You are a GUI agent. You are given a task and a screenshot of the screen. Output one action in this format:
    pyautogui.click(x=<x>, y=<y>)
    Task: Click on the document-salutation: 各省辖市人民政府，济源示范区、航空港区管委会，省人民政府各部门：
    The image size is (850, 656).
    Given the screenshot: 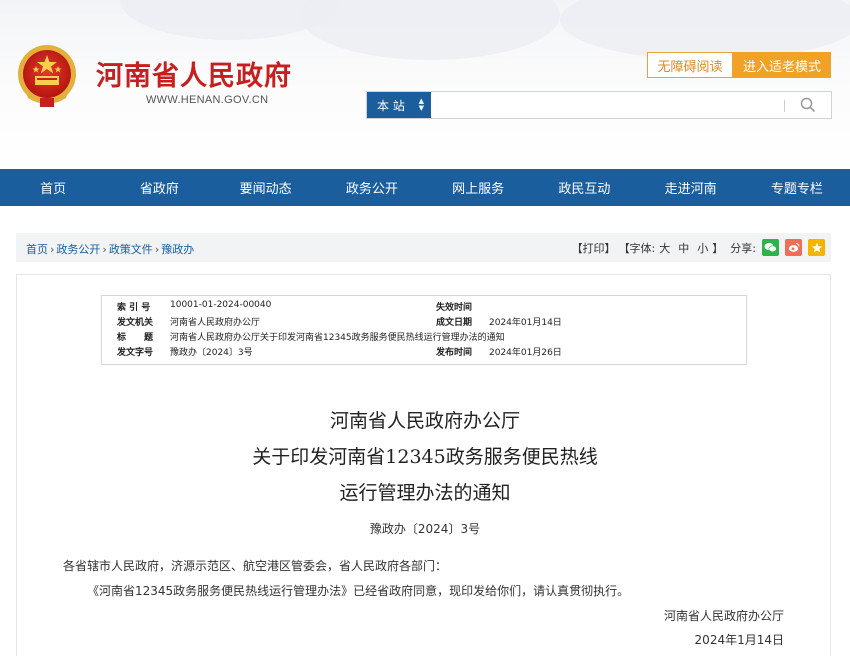 What is the action you would take?
    pyautogui.click(x=255, y=566)
    